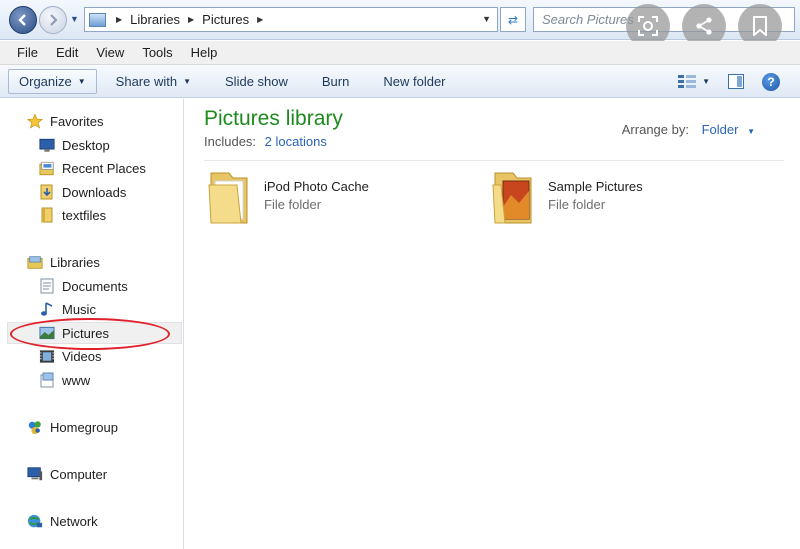 The width and height of the screenshot is (800, 549). What do you see at coordinates (76, 380) in the screenshot?
I see `nav-label: www` at bounding box center [76, 380].